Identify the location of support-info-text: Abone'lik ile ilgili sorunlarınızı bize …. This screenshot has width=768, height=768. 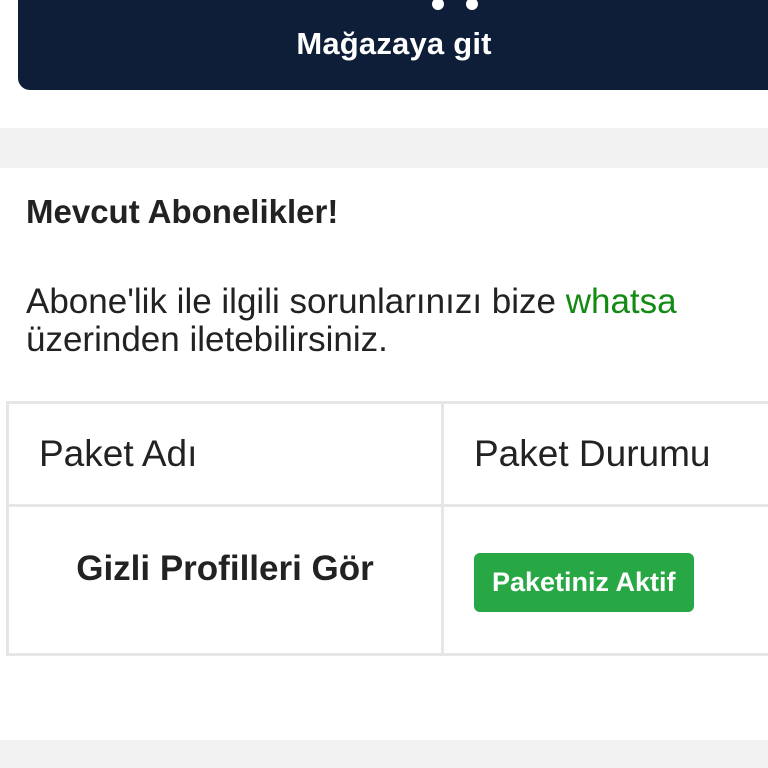
(397, 321).